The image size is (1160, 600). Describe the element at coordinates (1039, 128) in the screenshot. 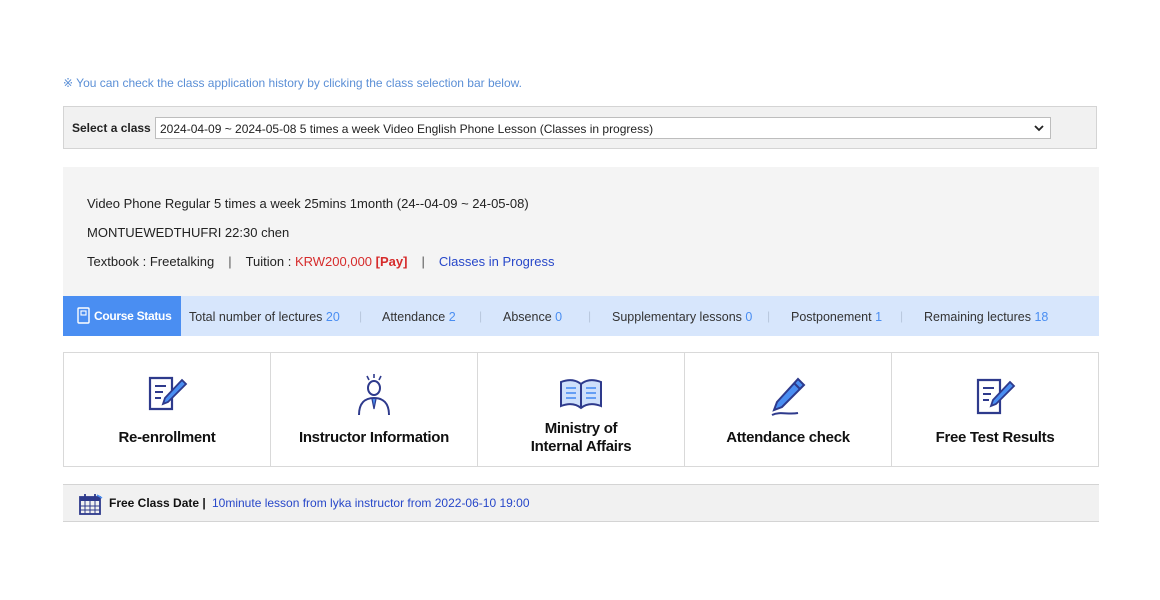

I see `chevron-down-icon` at that location.